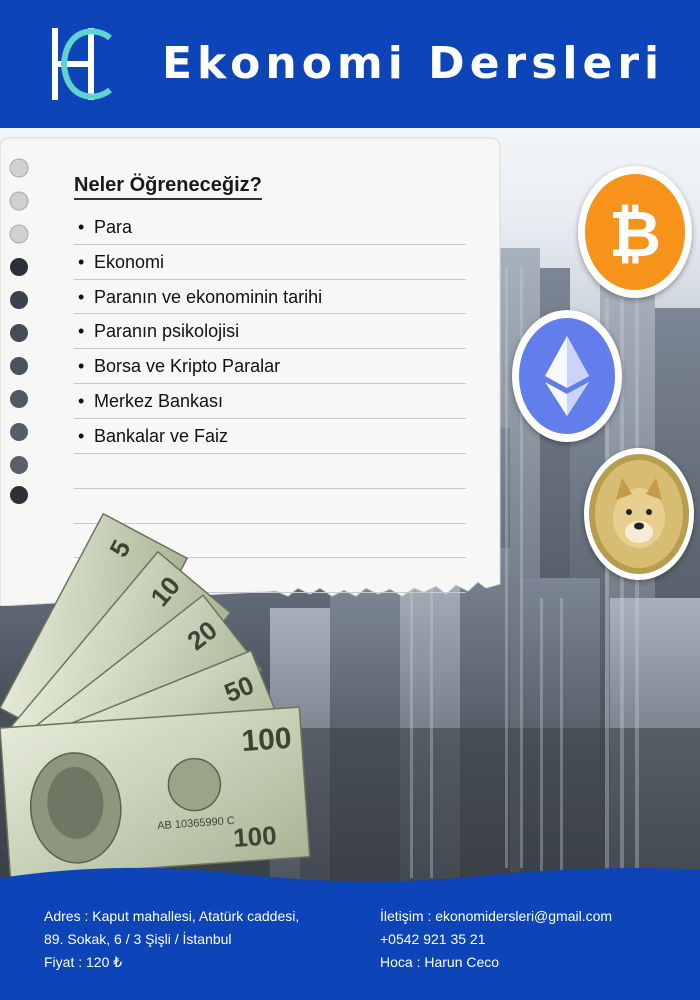  I want to click on list-item: • Borsa ve Kripto Paralar, so click(270, 366).